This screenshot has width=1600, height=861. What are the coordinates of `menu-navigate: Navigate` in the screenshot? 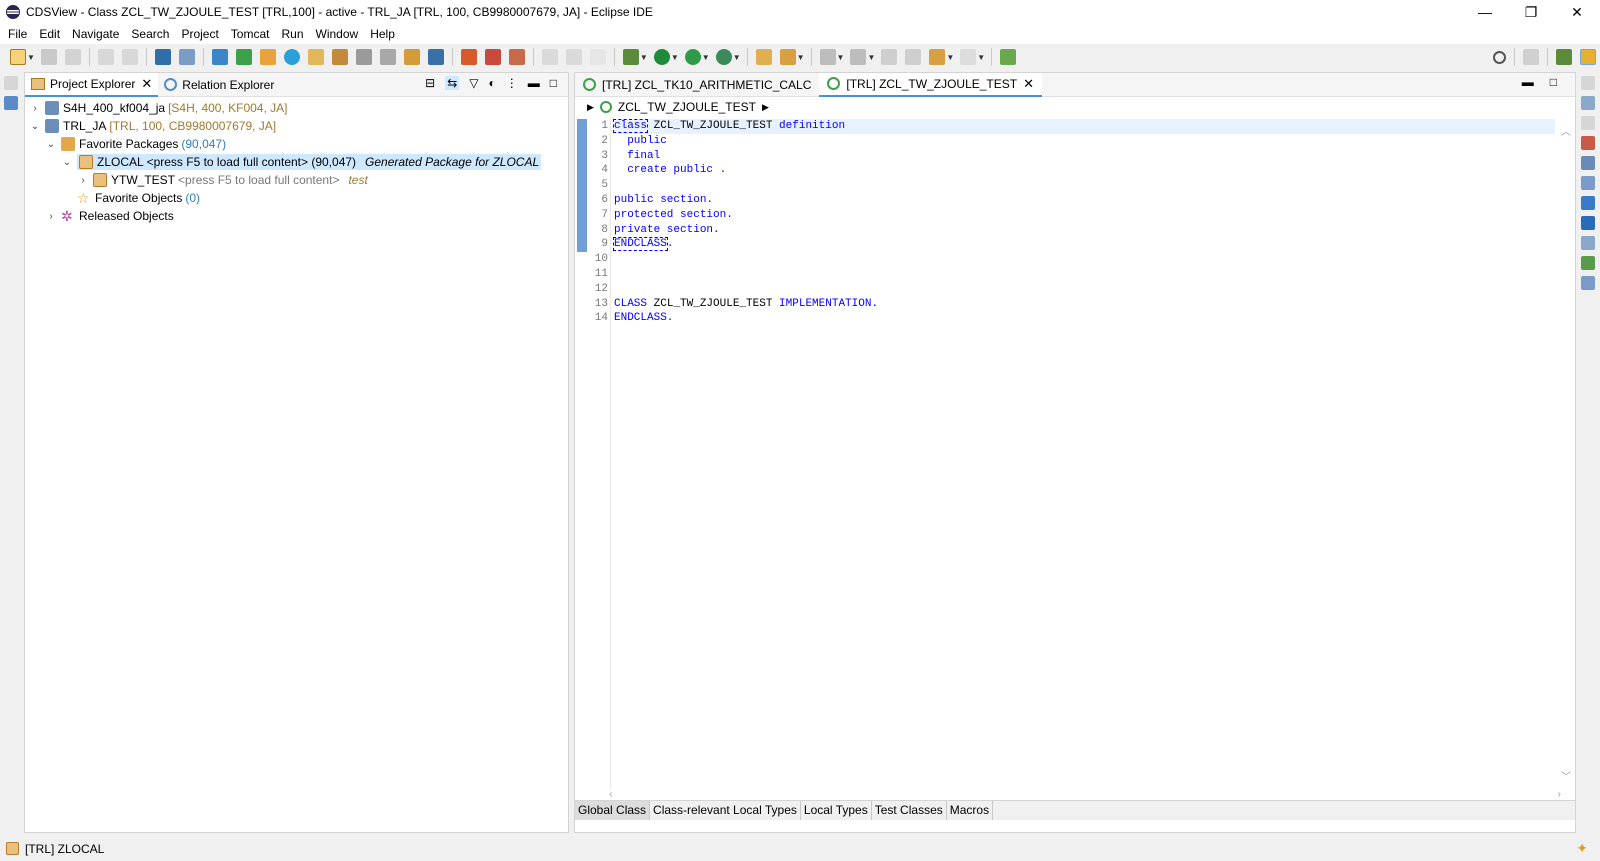 It's located at (95, 34).